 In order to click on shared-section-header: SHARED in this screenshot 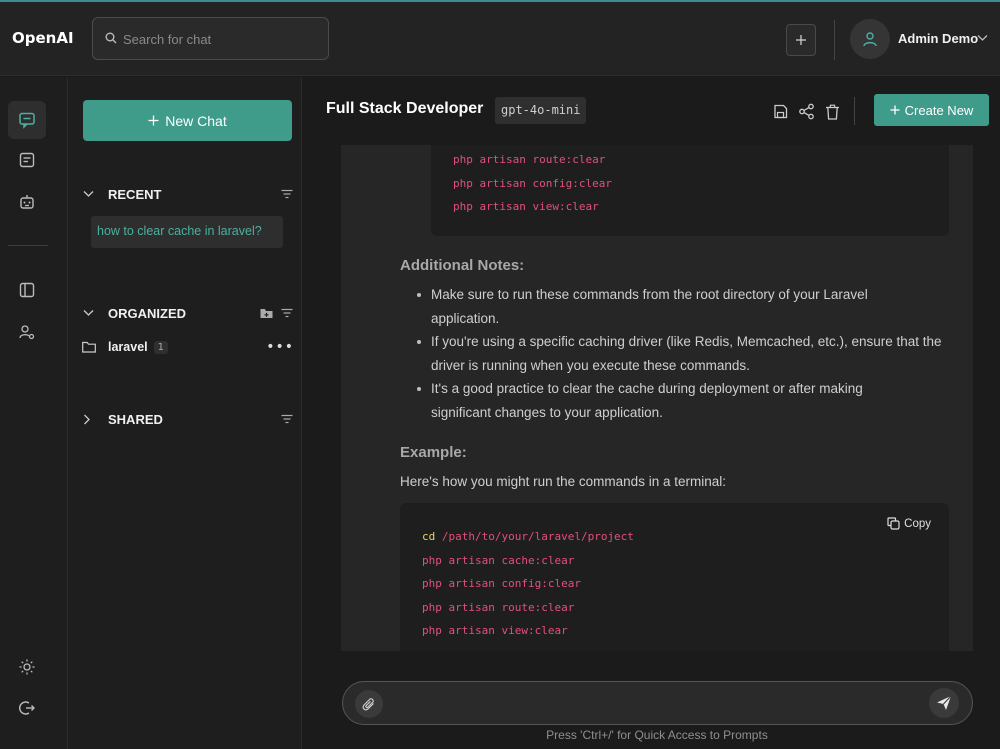, I will do `click(188, 419)`.